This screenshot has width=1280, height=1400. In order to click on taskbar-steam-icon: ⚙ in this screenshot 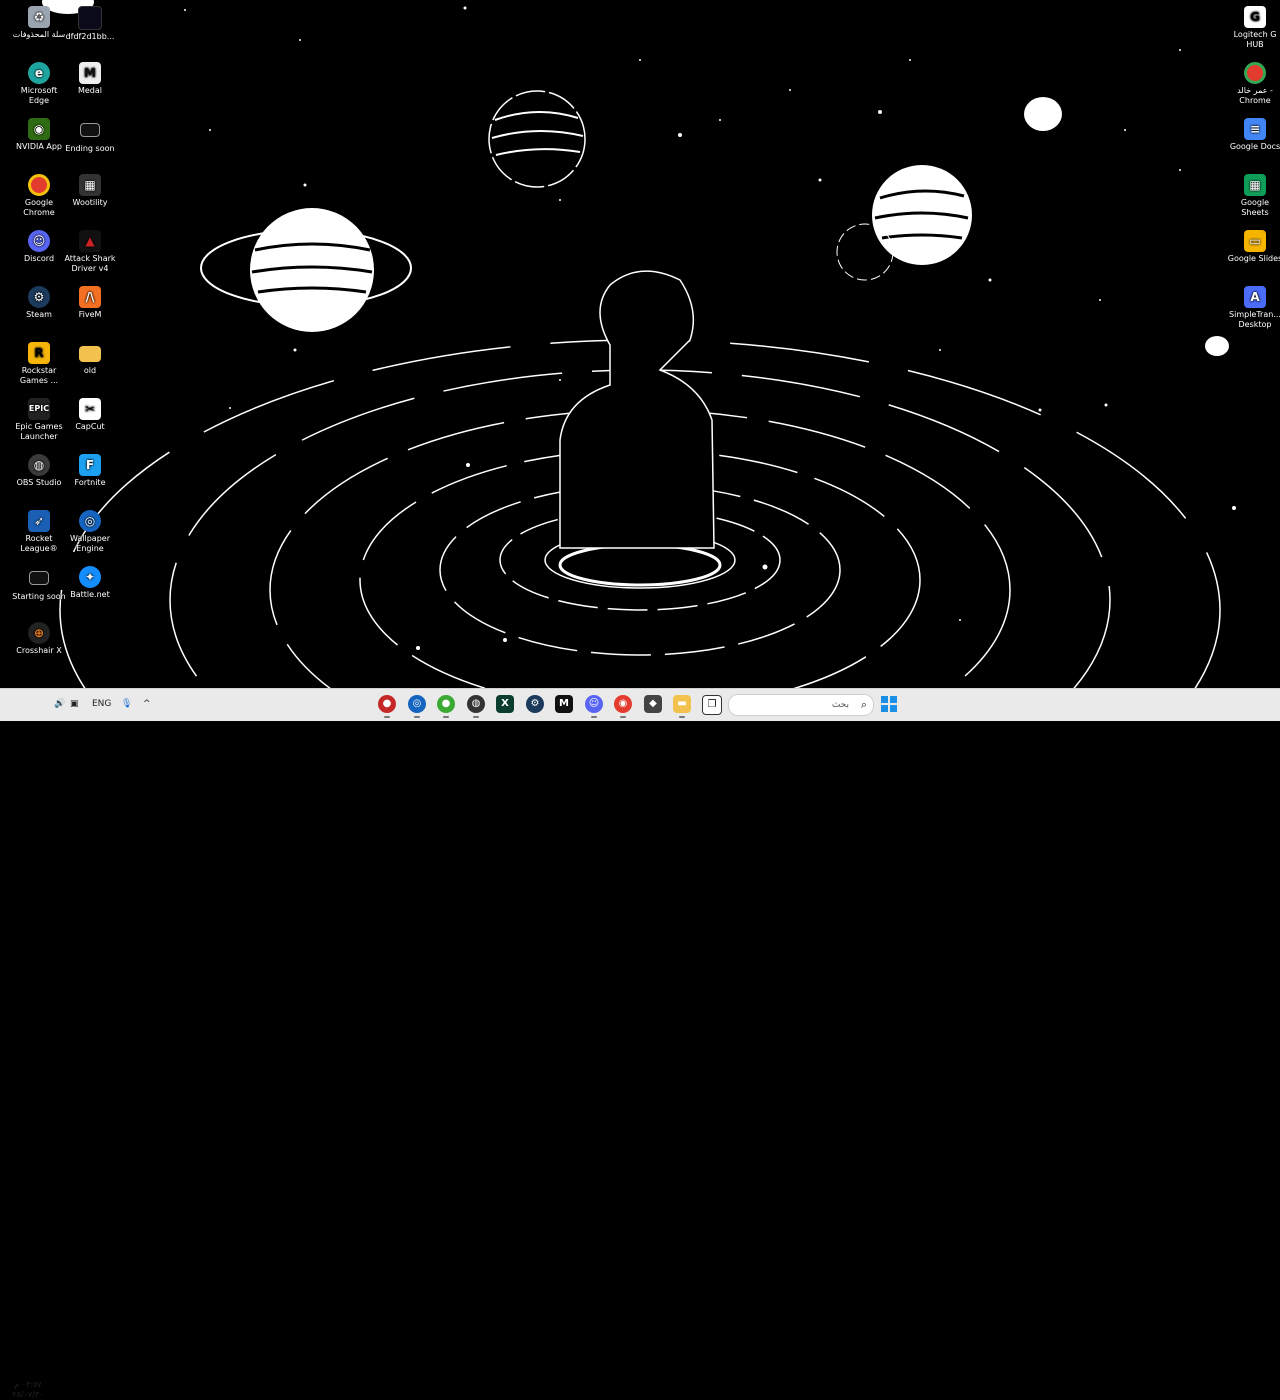, I will do `click(535, 704)`.